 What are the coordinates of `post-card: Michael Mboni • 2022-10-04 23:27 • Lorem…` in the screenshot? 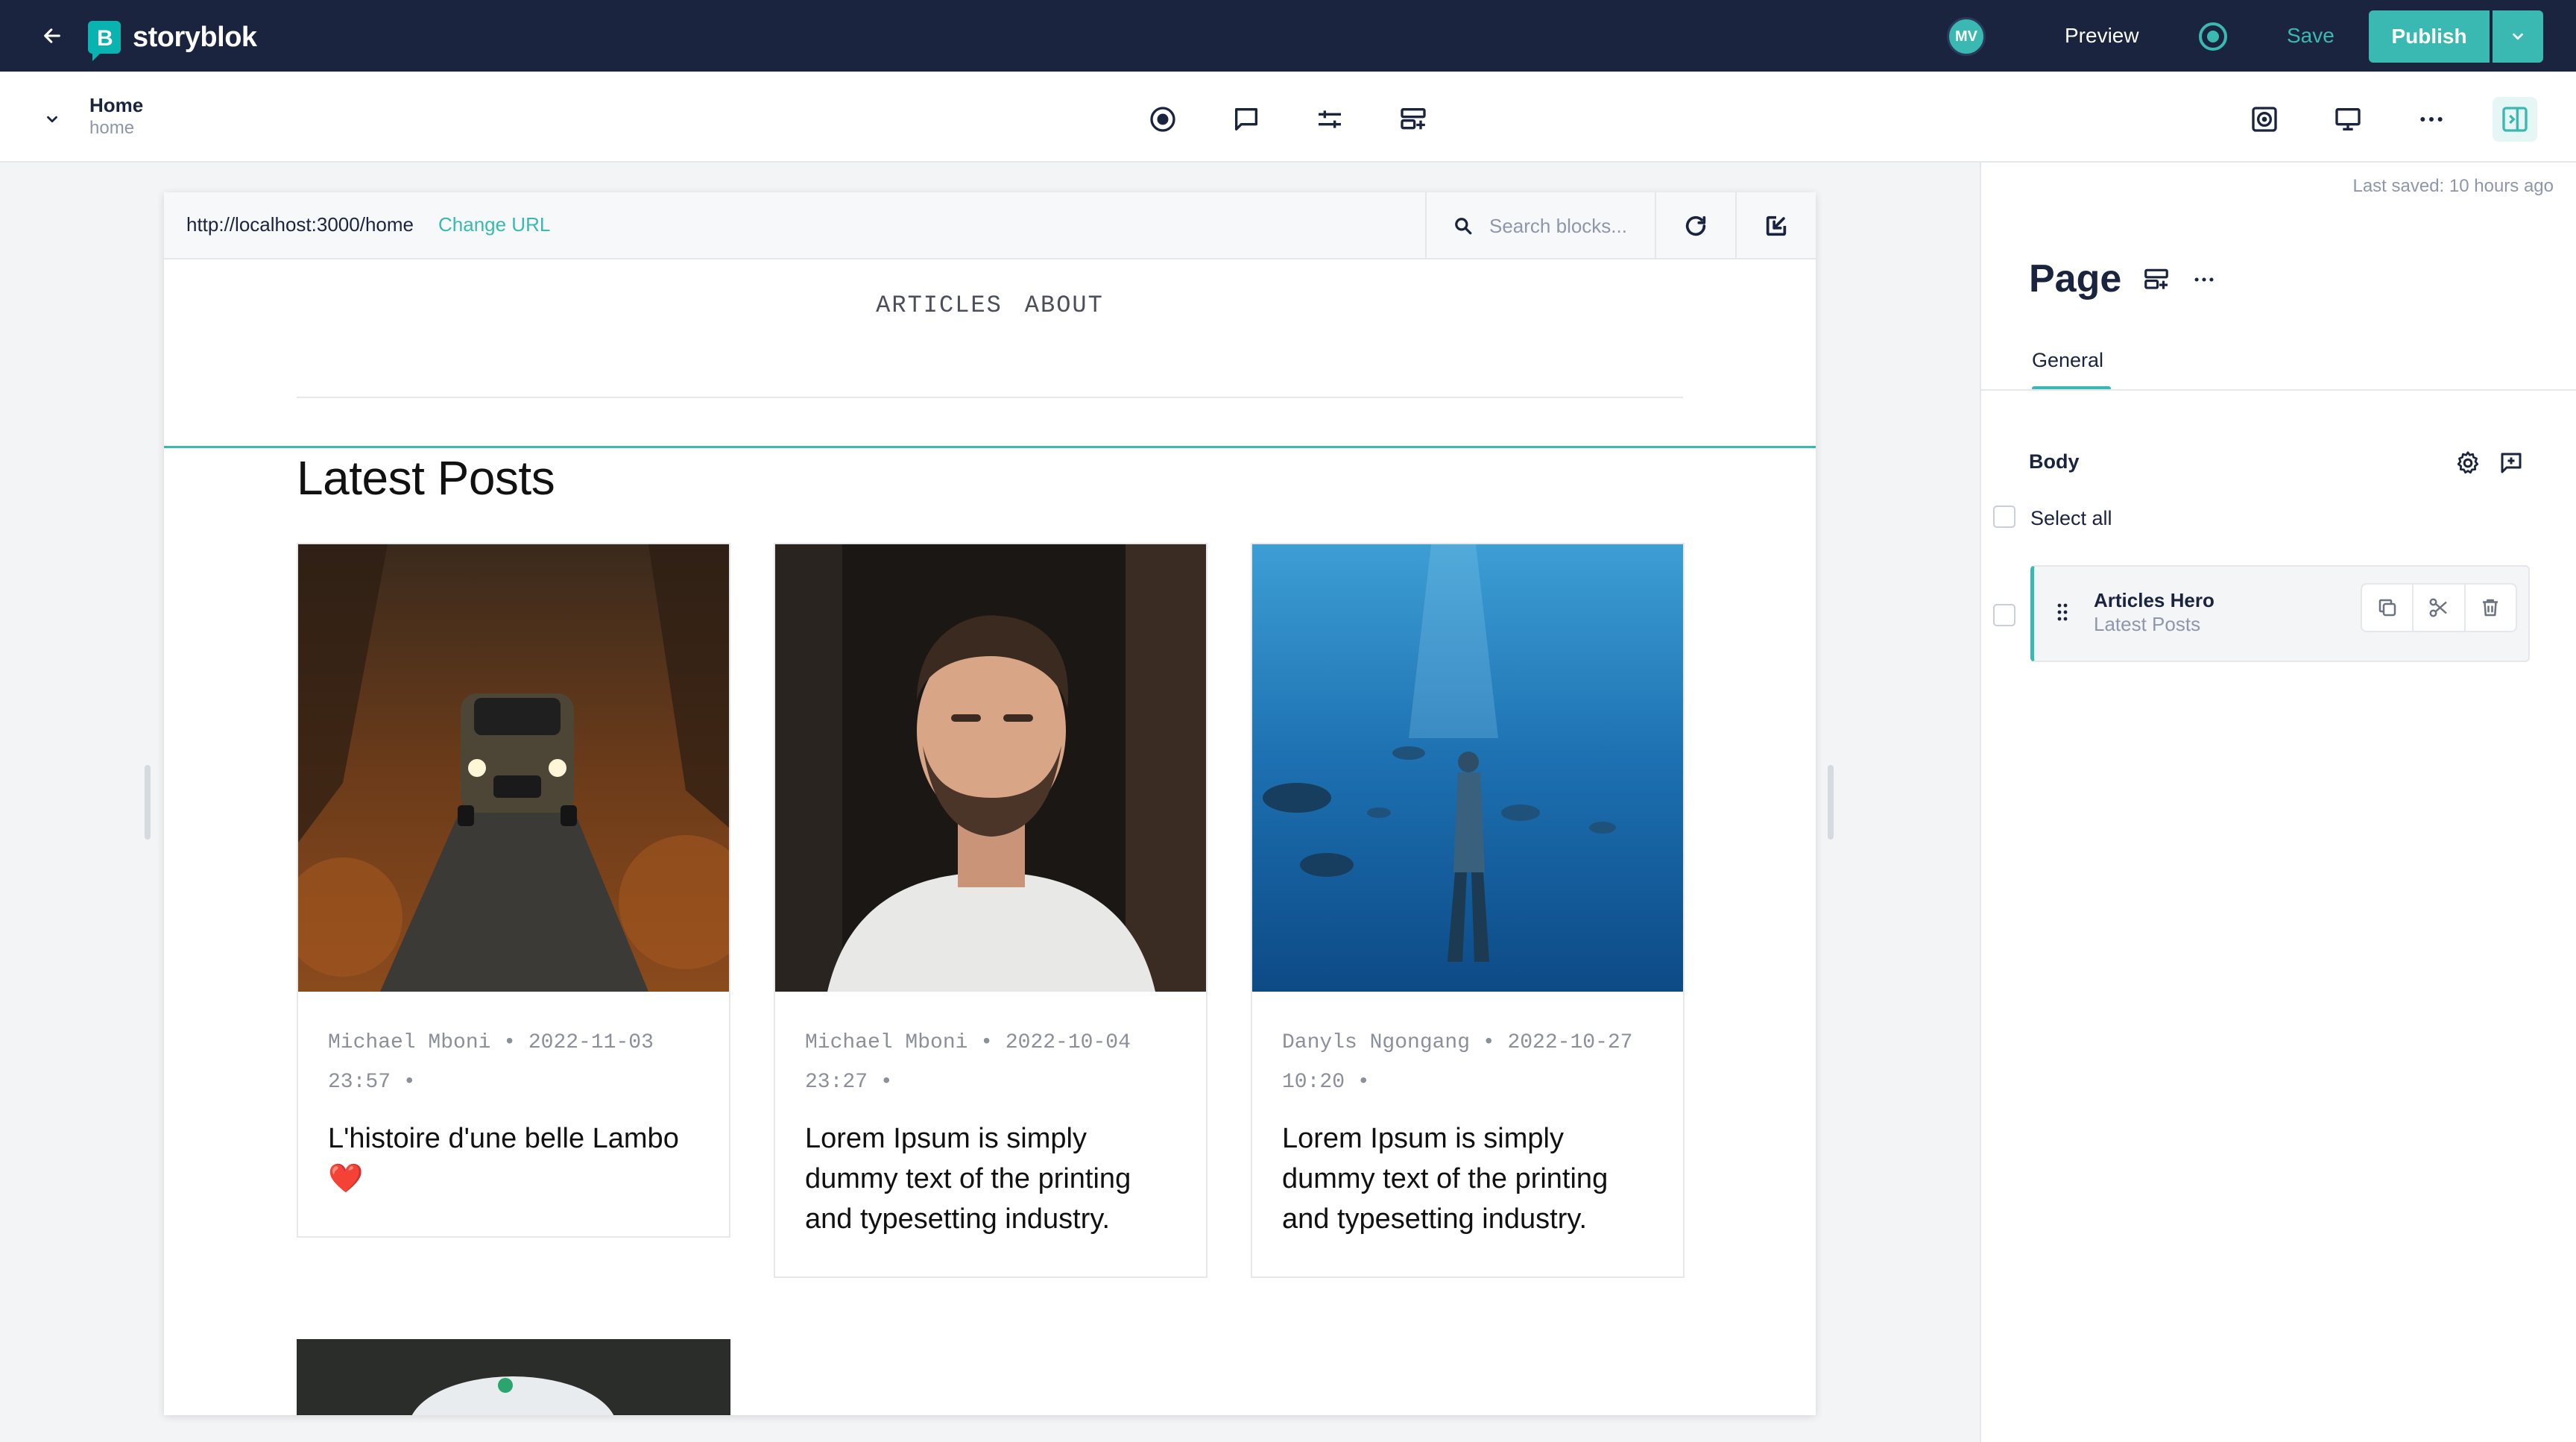 It's located at (991, 910).